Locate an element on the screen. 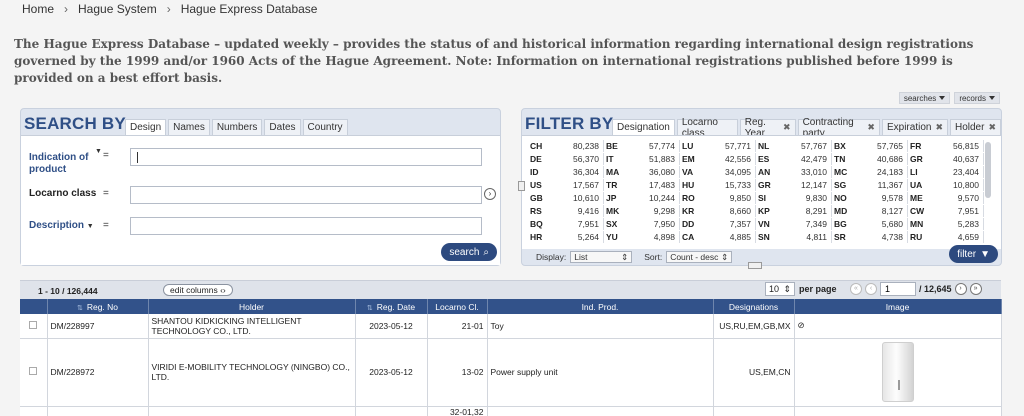 This screenshot has width=1024, height=416. chevron-right-icon: › is located at coordinates (490, 194).